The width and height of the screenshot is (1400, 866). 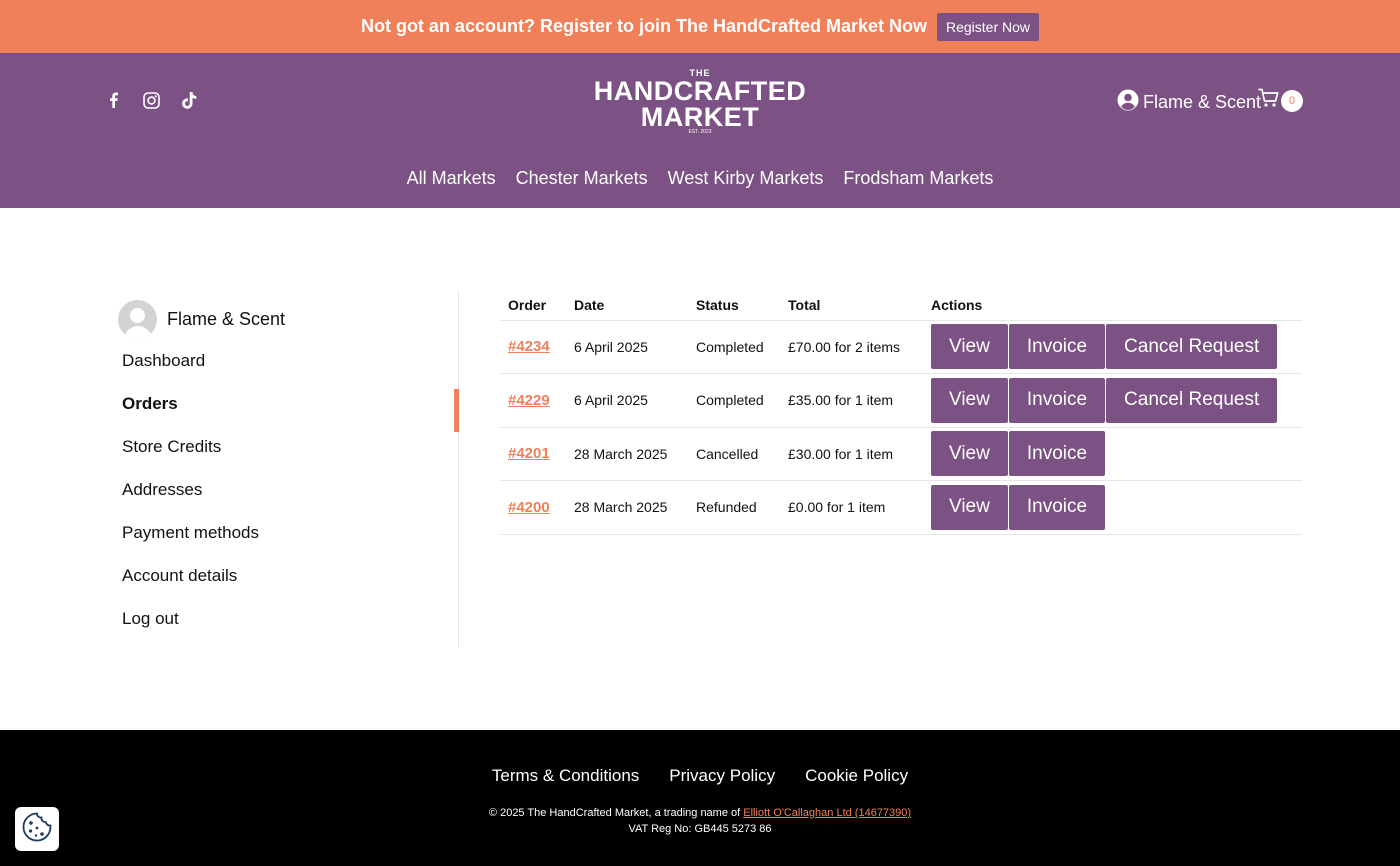 What do you see at coordinates (851, 507) in the screenshot?
I see `order-total: £0.00 for 1 item` at bounding box center [851, 507].